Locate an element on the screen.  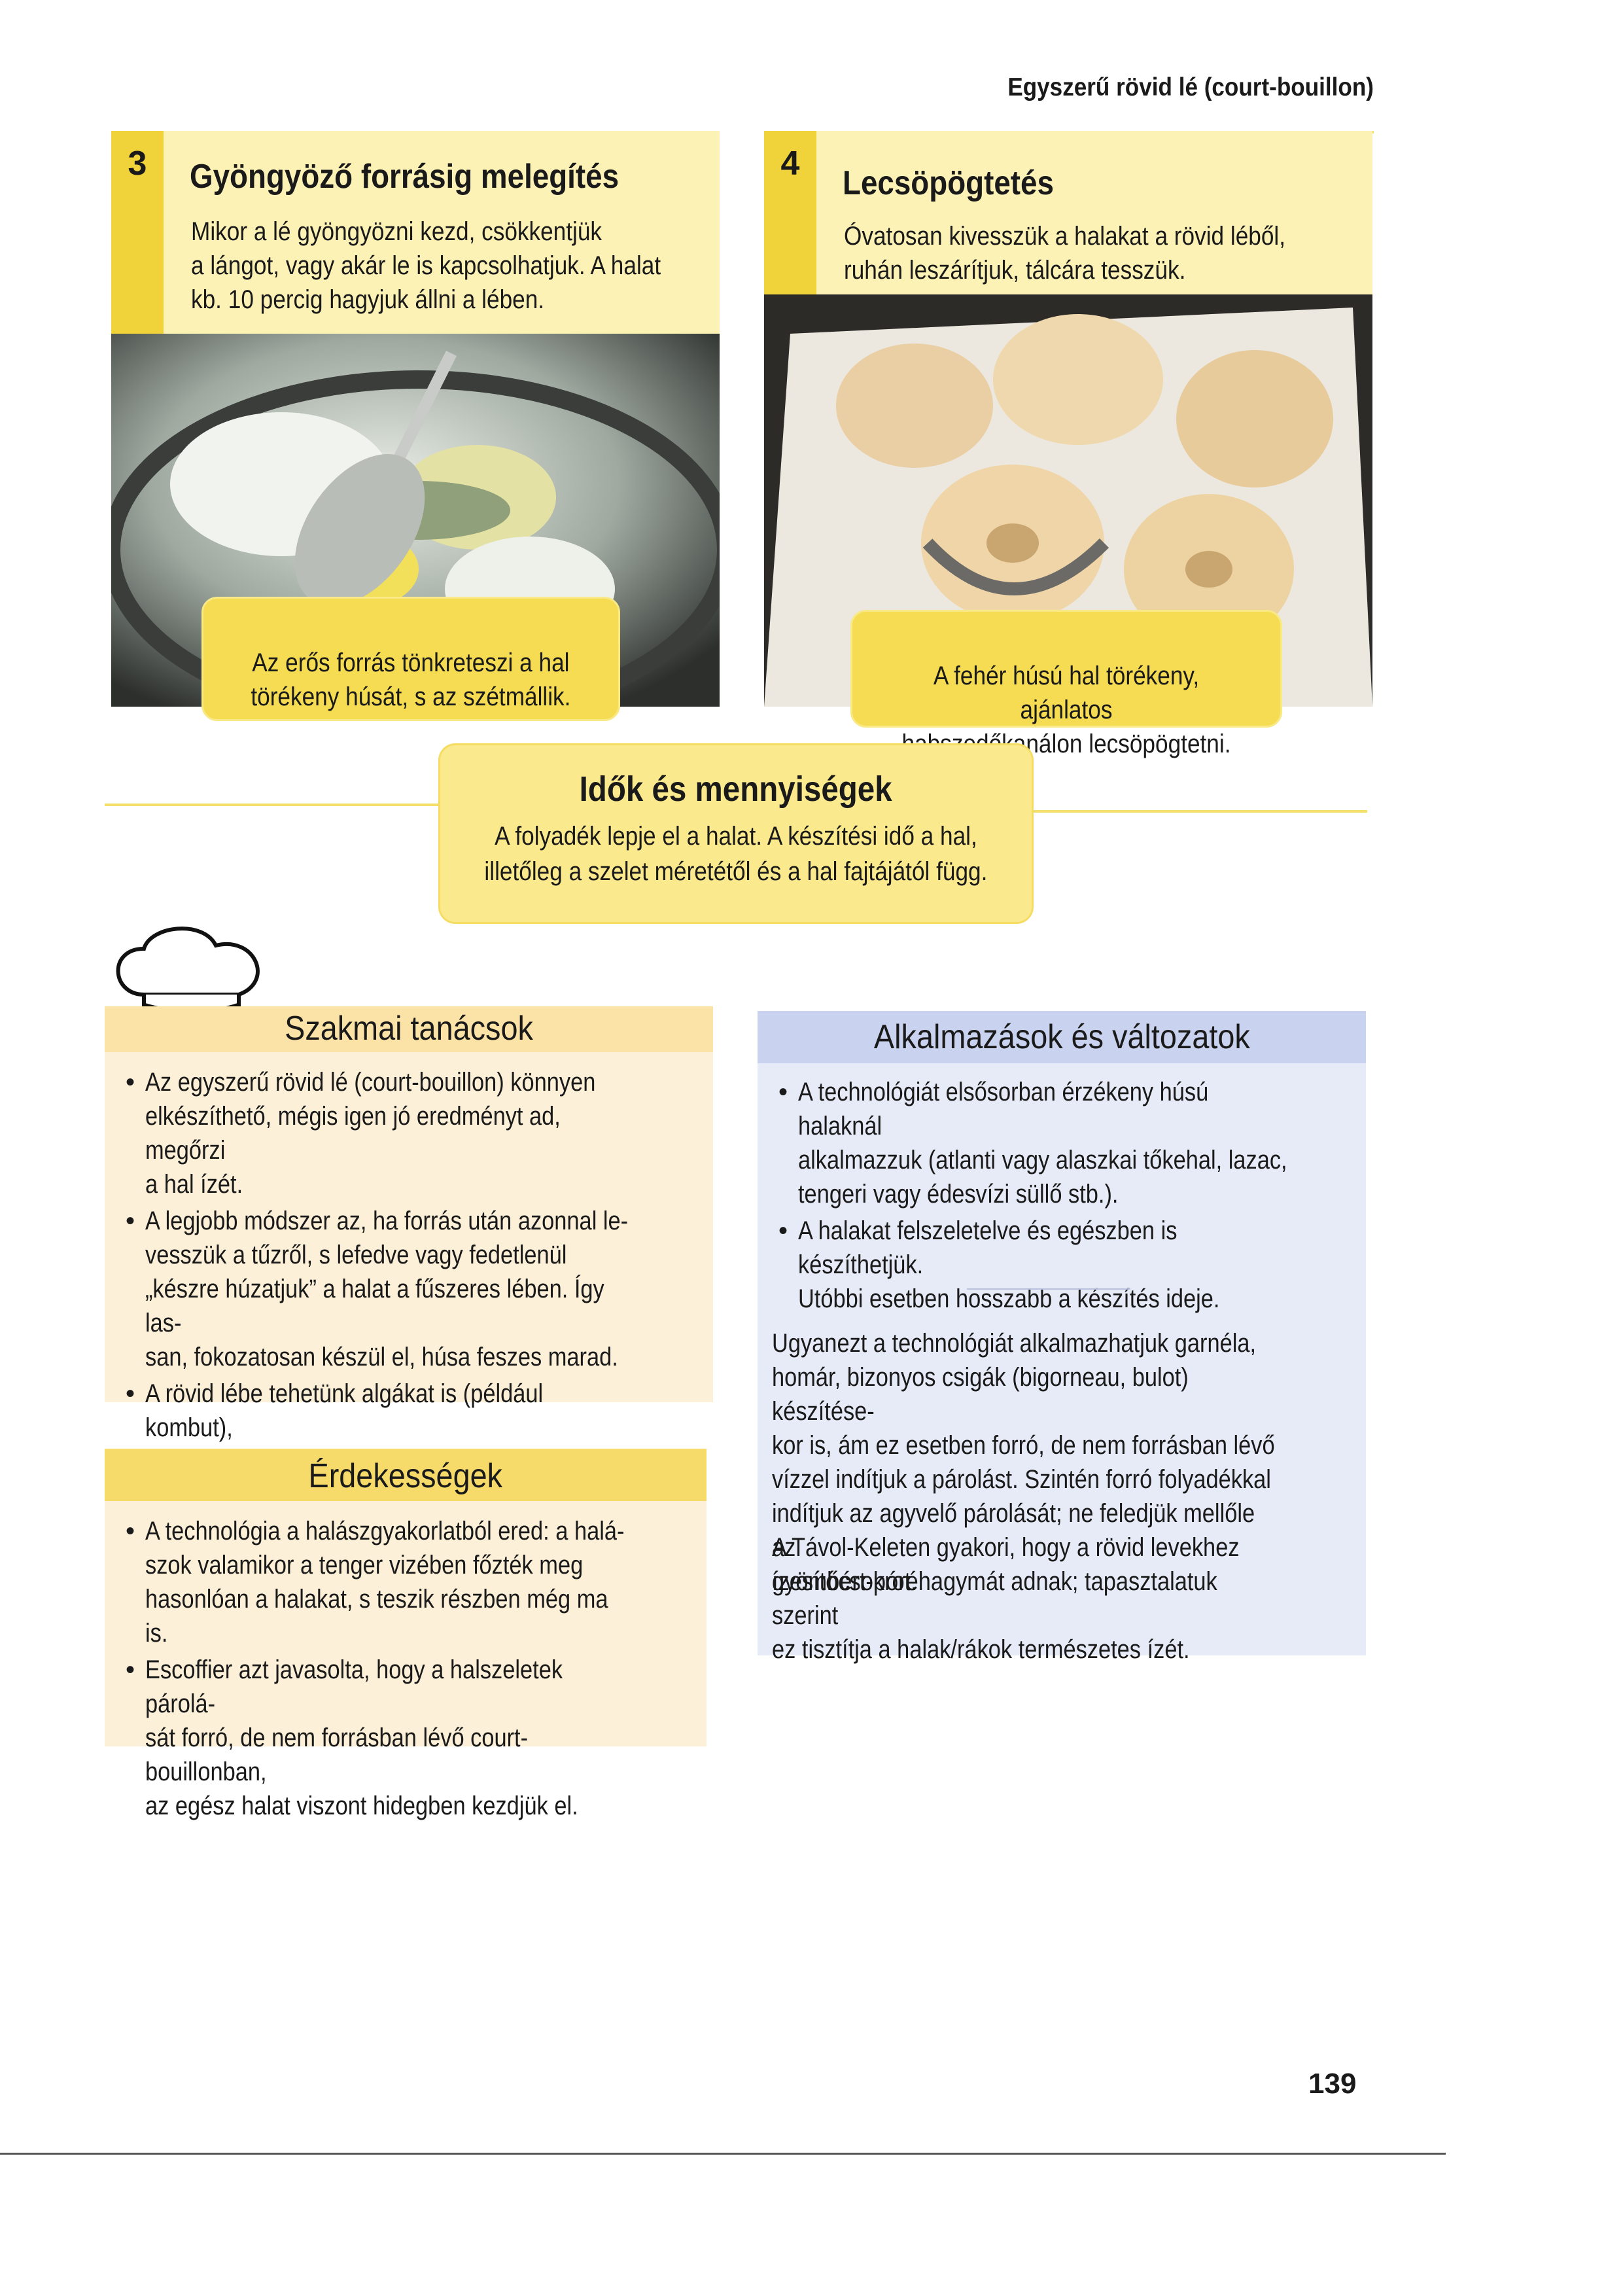
tips-title: Szakmai tanácsok is located at coordinates (409, 1029).